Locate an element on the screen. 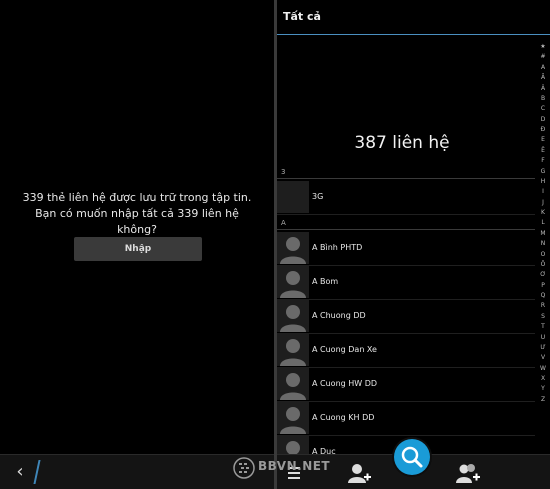  contact-name: A Bình PHTD is located at coordinates (337, 247).